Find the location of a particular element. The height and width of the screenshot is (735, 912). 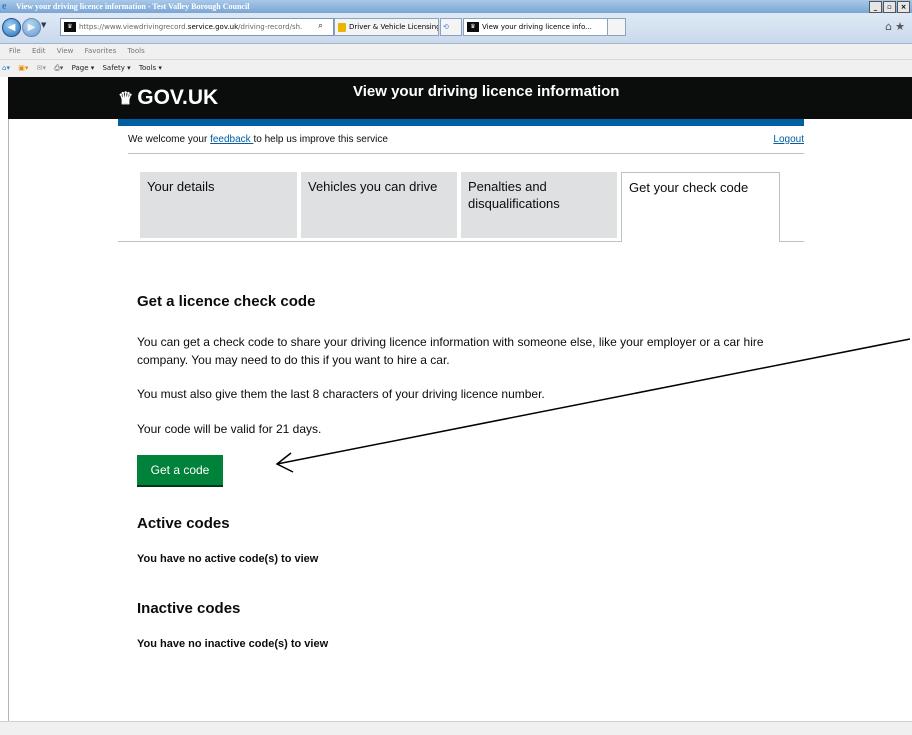

status-bar is located at coordinates (456, 728).